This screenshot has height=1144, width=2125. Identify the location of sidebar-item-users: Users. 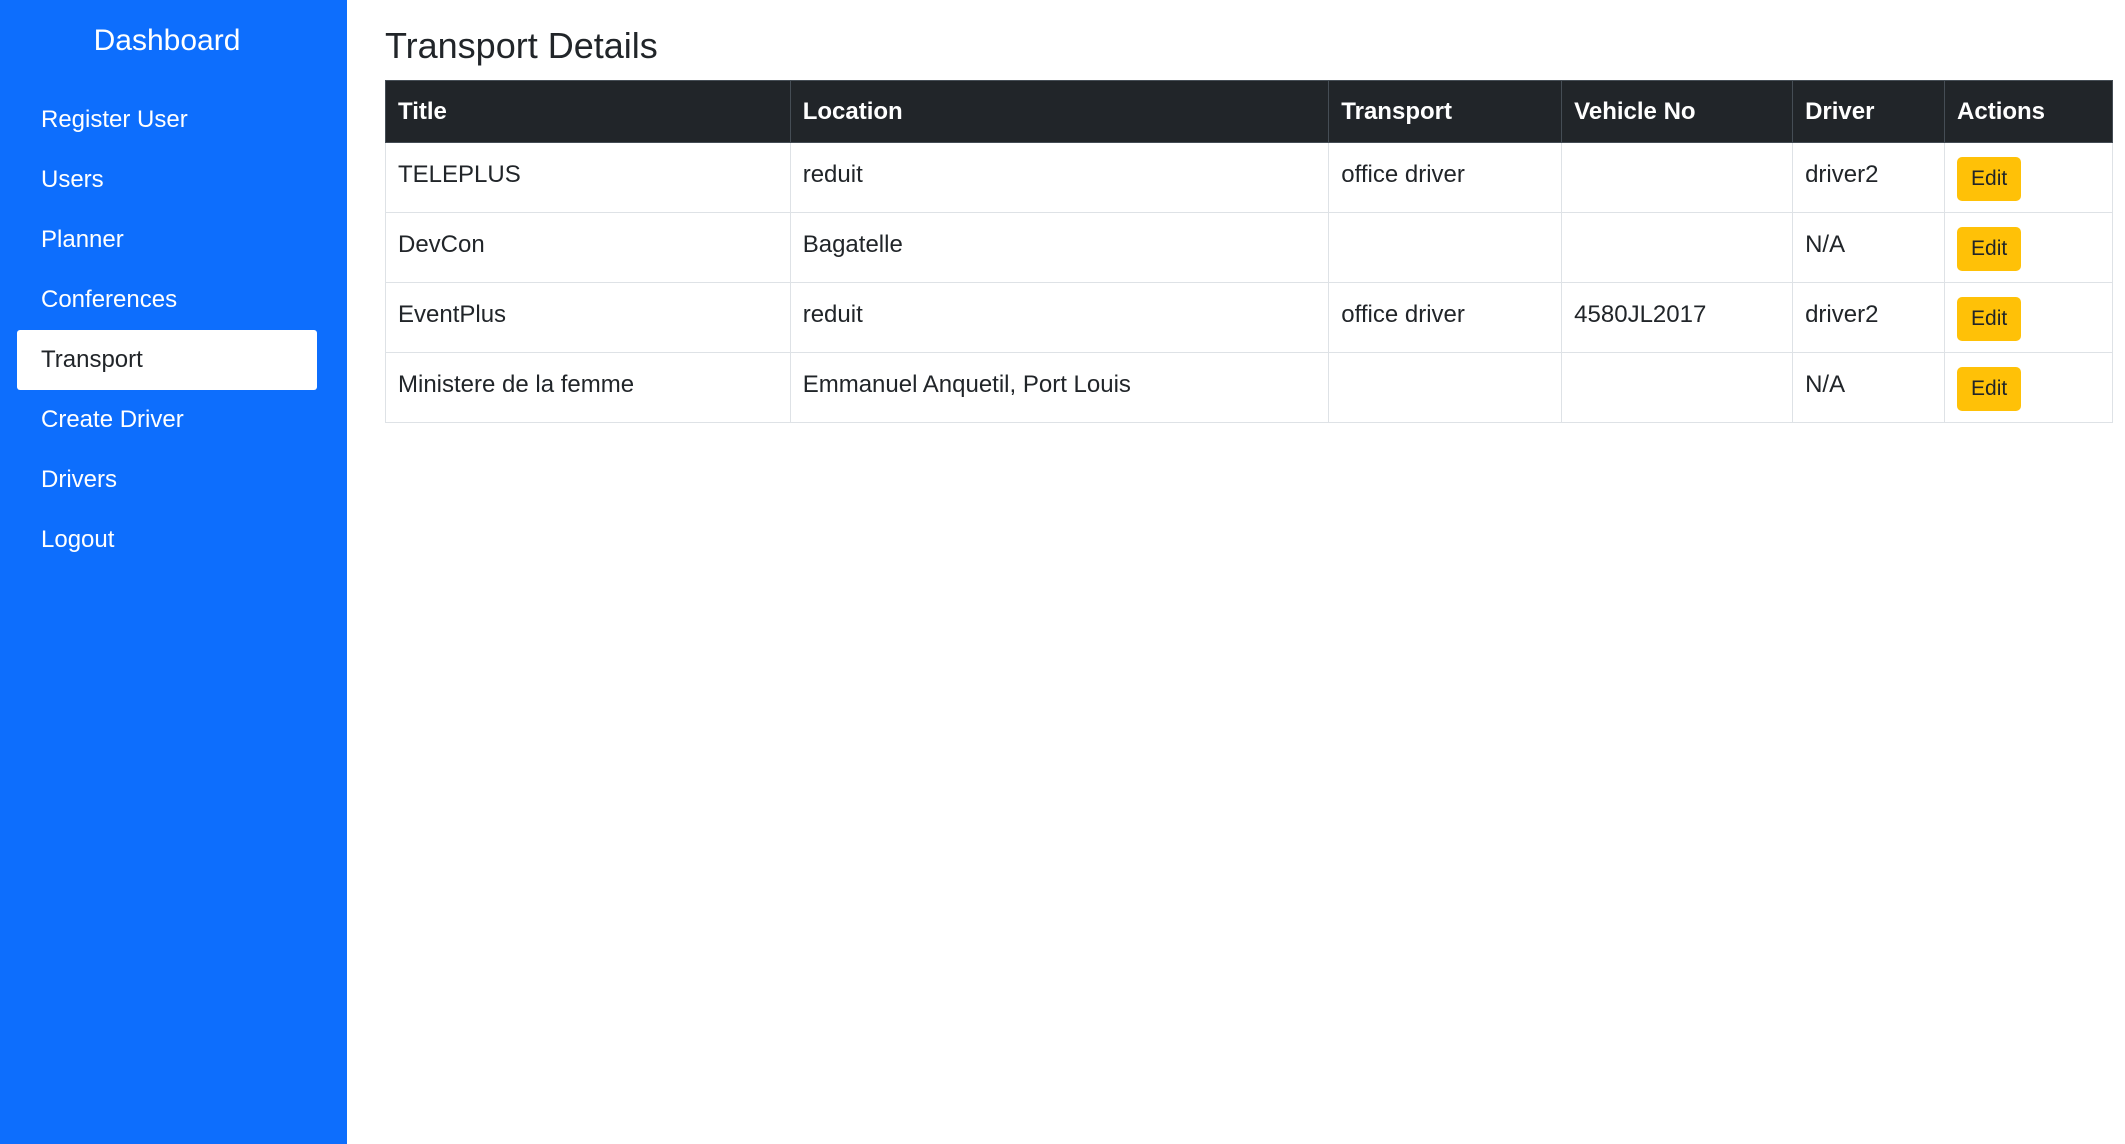
(167, 180).